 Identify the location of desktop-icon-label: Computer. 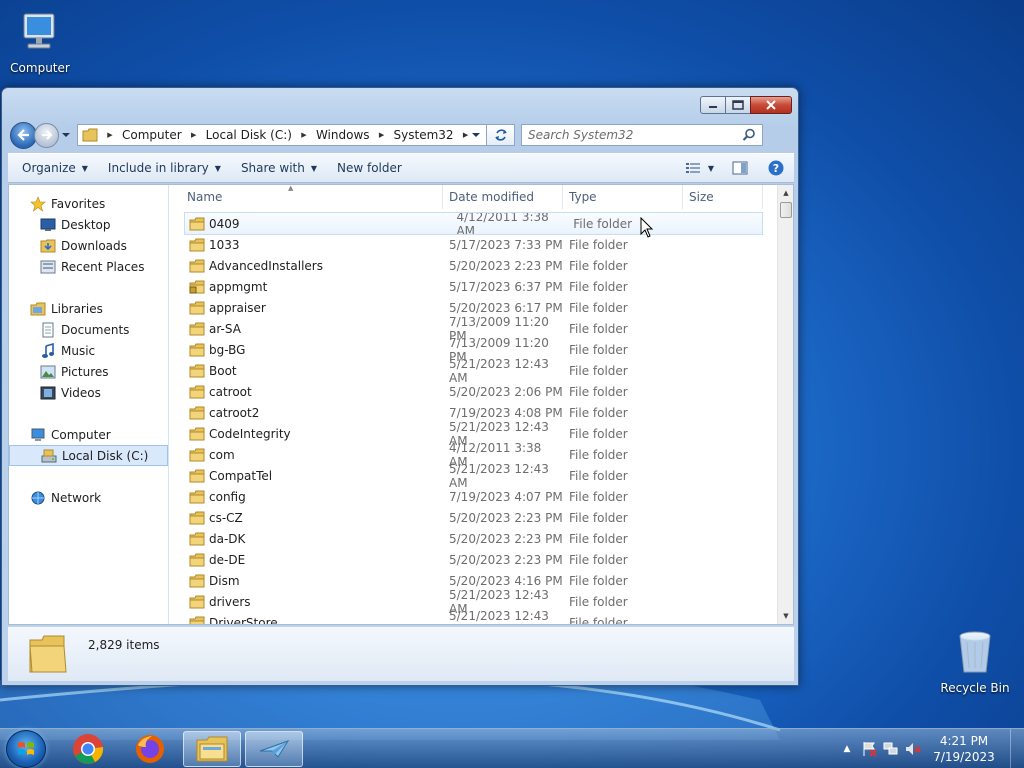
(40, 68).